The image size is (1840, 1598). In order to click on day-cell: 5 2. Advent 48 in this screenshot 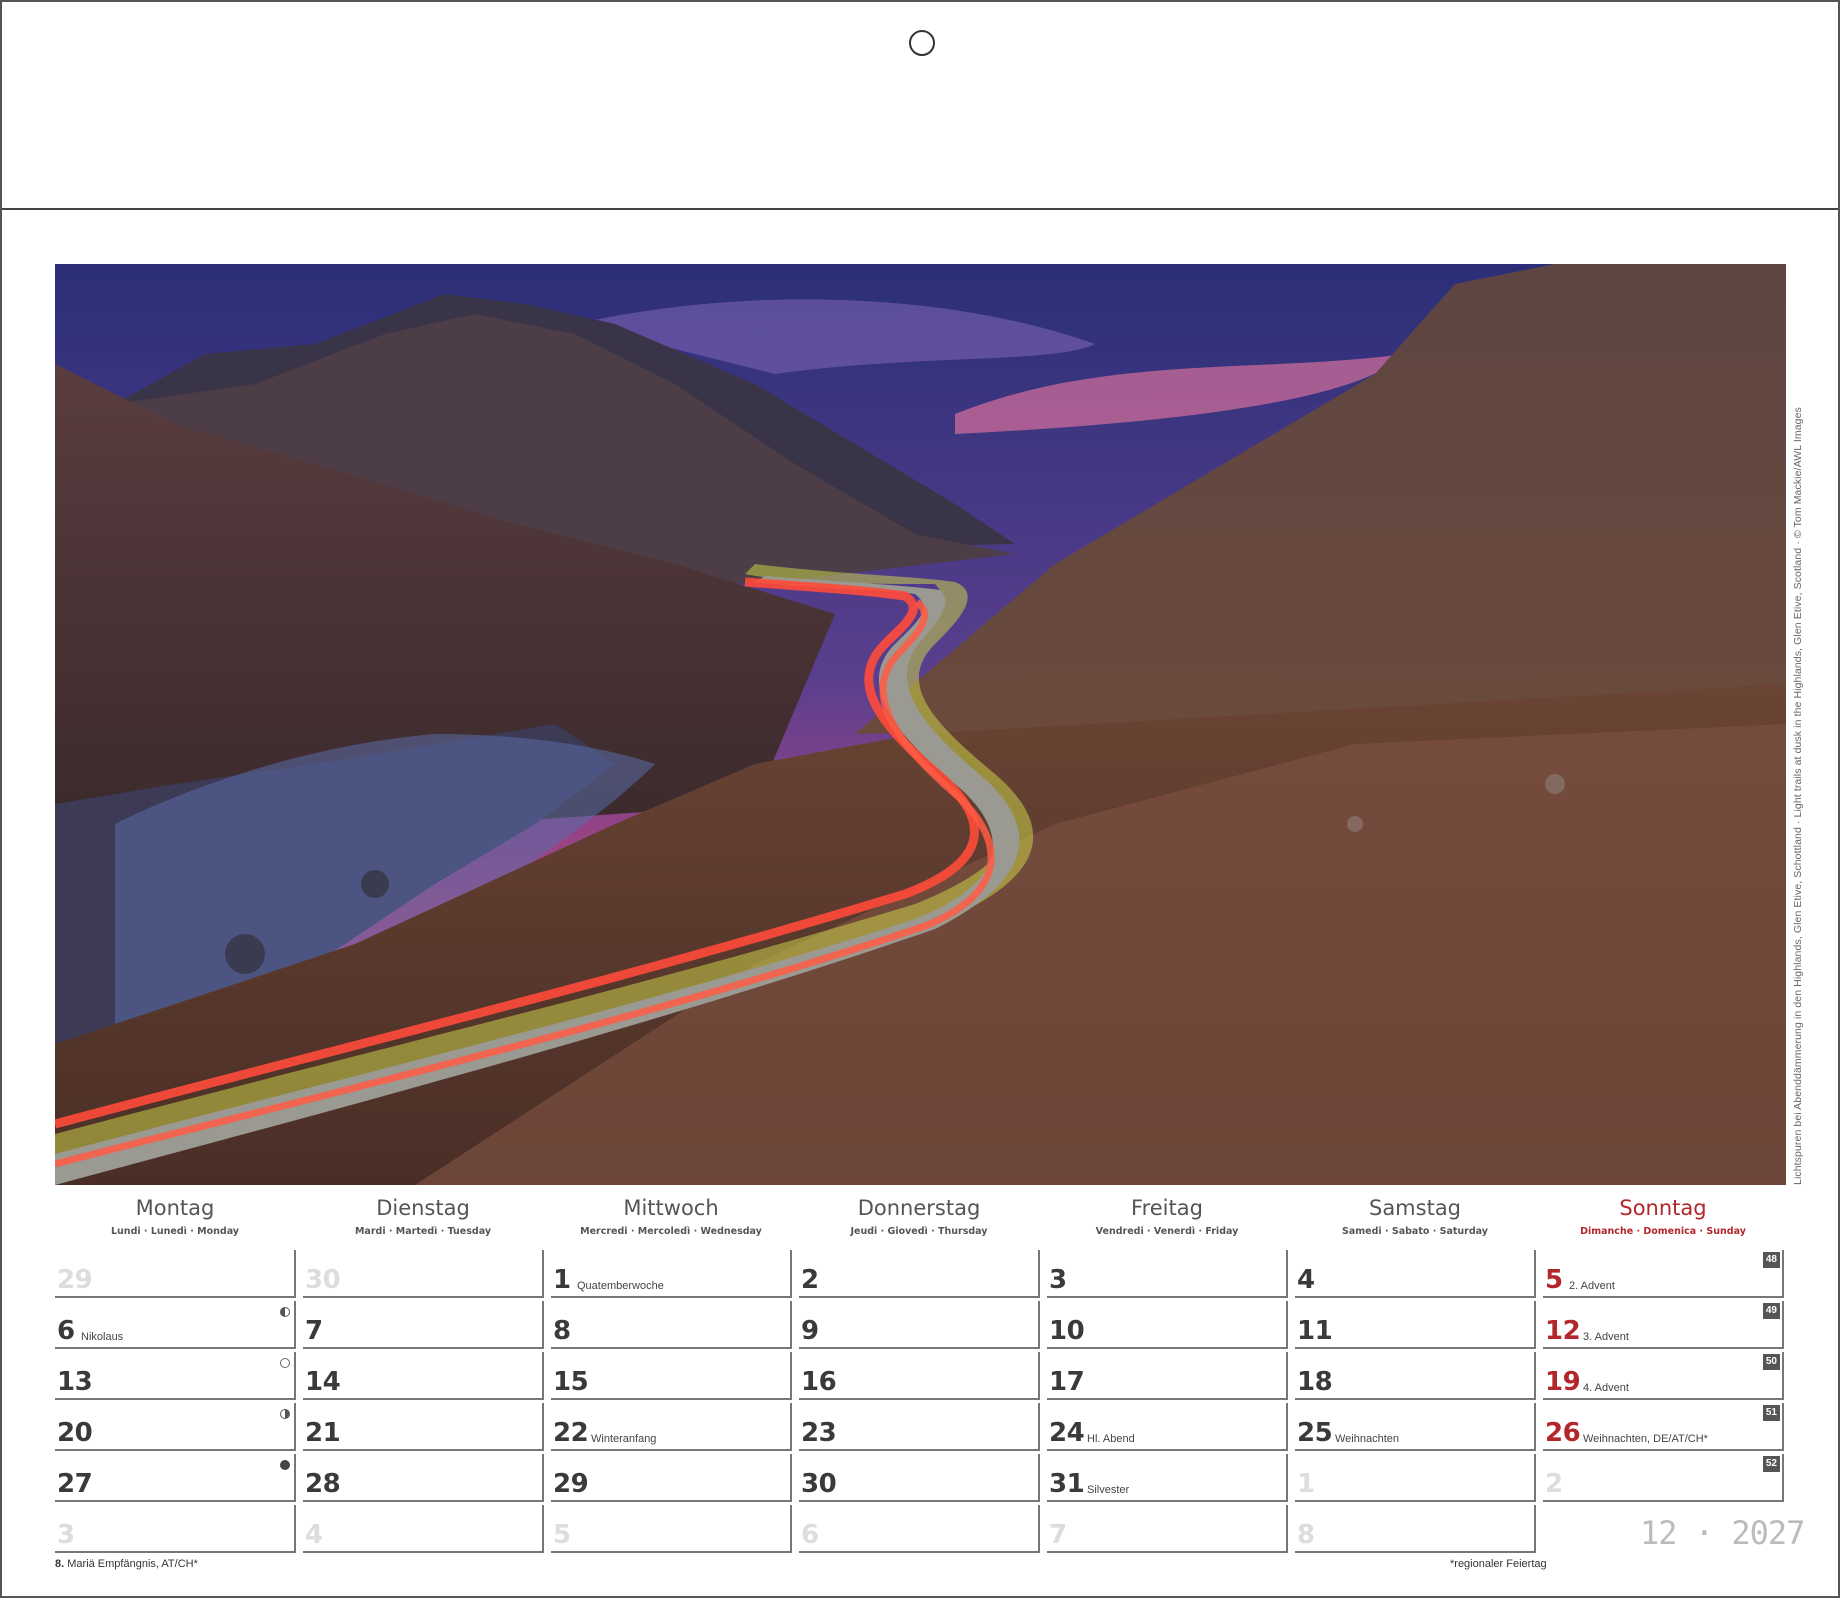, I will do `click(1663, 1274)`.